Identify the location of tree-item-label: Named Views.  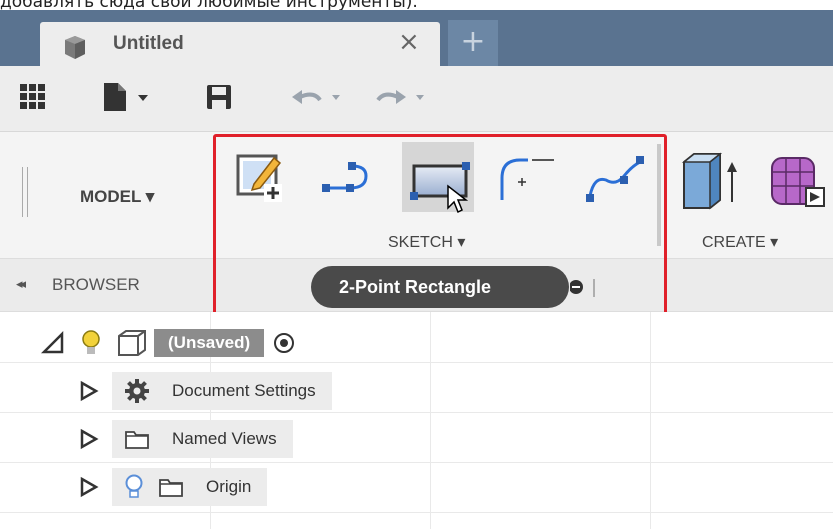
(224, 438).